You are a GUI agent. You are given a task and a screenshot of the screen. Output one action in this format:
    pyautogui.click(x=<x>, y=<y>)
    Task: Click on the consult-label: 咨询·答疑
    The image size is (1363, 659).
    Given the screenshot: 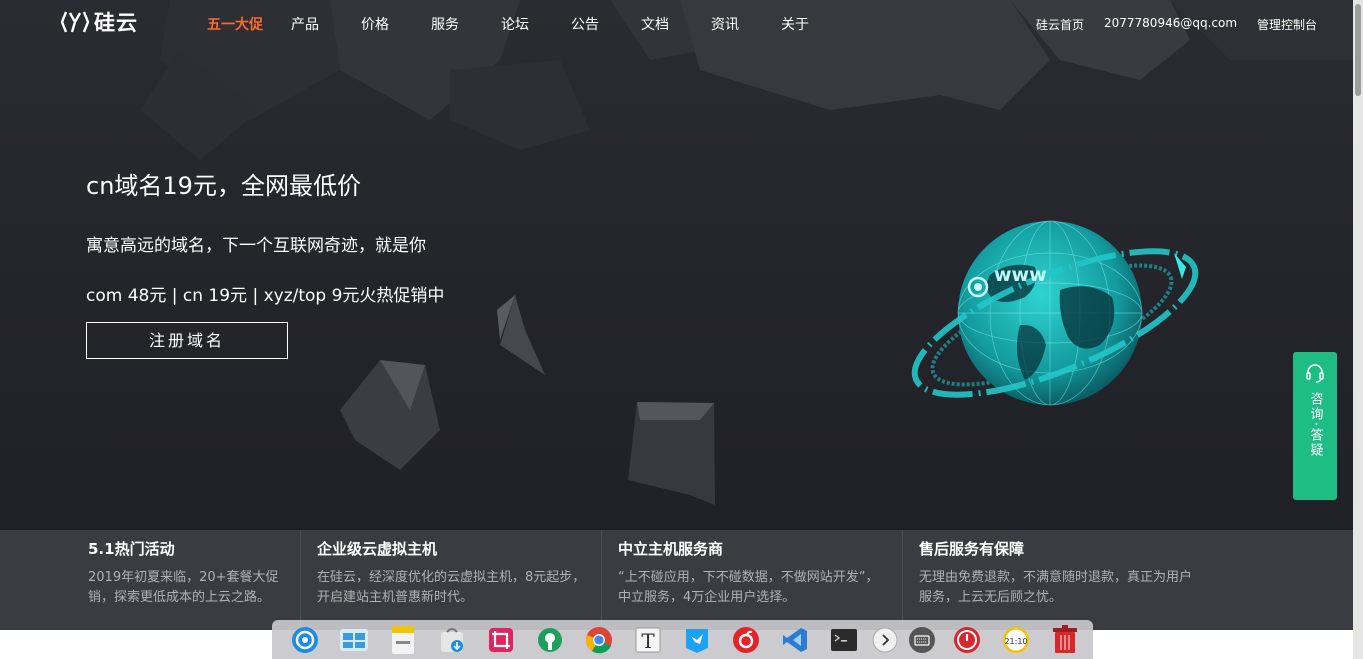 What is the action you would take?
    pyautogui.click(x=1315, y=425)
    